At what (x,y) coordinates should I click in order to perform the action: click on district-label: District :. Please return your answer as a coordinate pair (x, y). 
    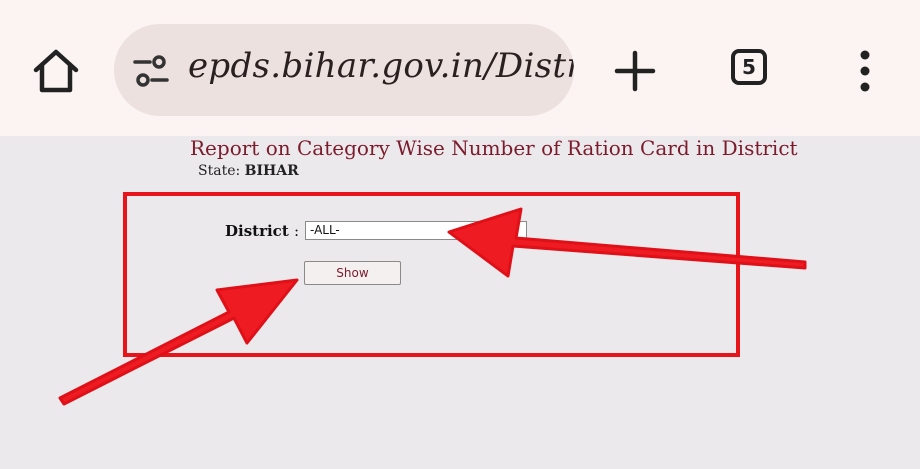
    Looking at the image, I should click on (262, 231).